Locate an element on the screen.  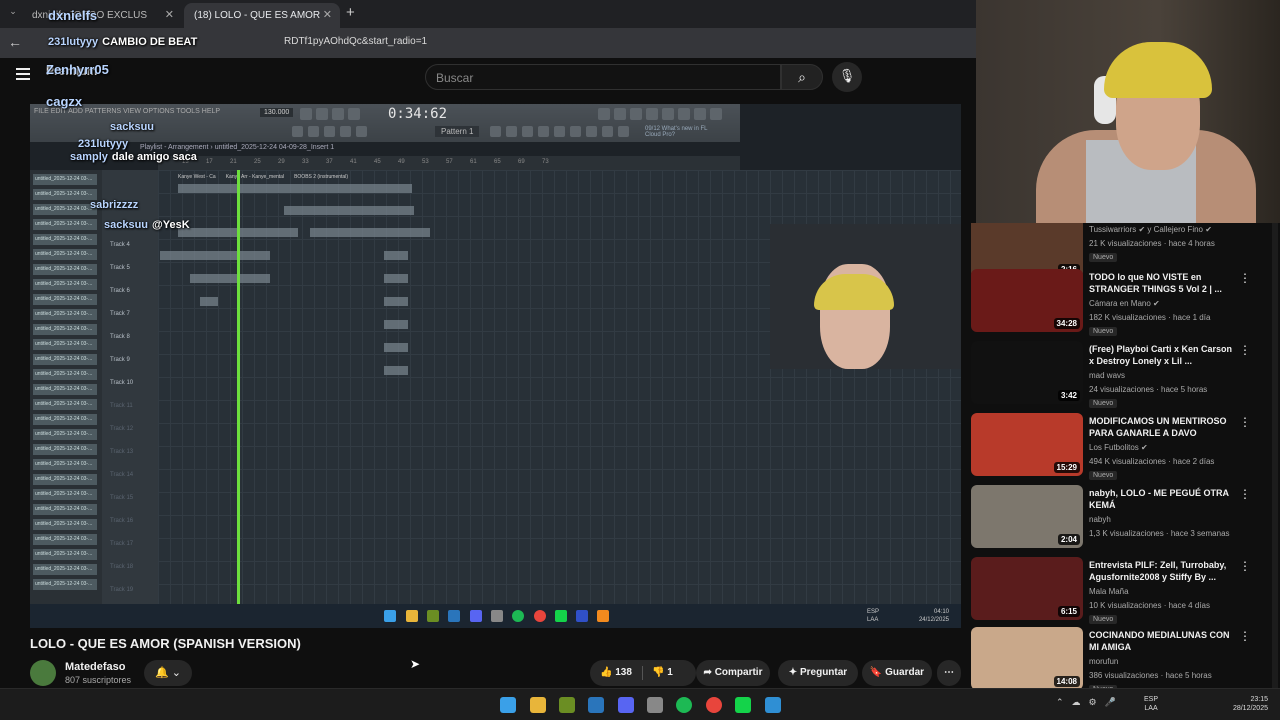
minecraft-icon is located at coordinates (567, 705).